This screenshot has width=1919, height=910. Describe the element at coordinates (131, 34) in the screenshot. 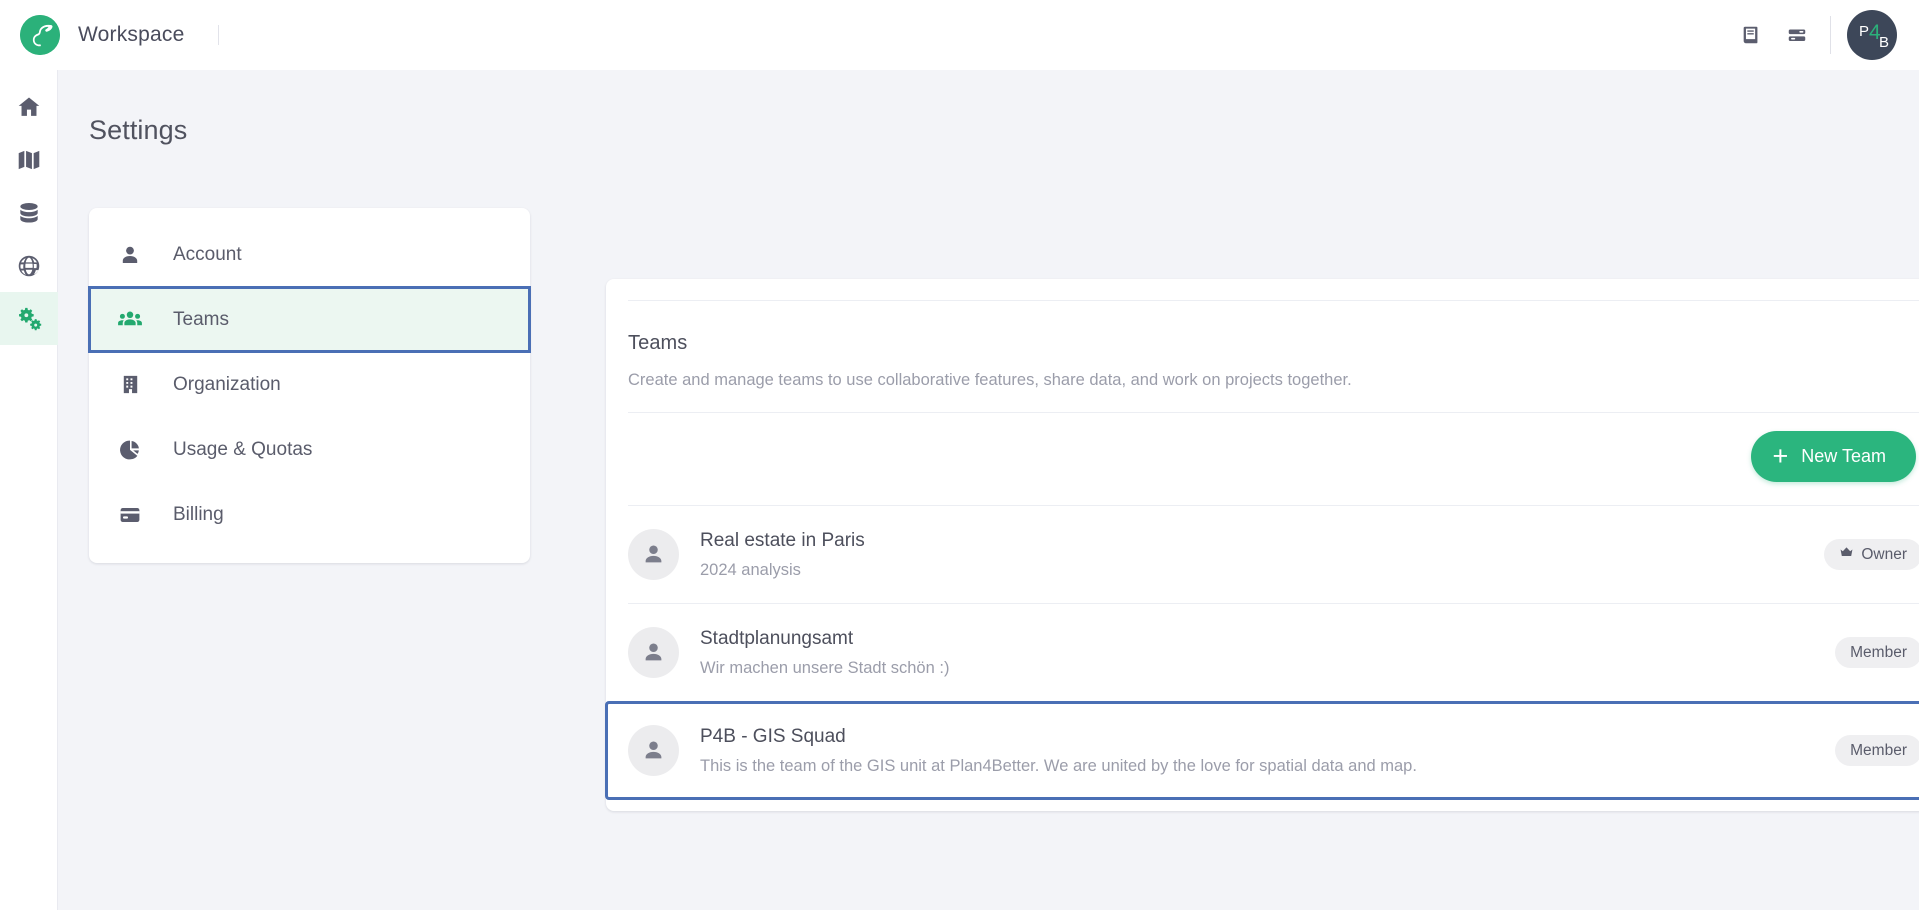

I see `brand-title: Workspace` at that location.